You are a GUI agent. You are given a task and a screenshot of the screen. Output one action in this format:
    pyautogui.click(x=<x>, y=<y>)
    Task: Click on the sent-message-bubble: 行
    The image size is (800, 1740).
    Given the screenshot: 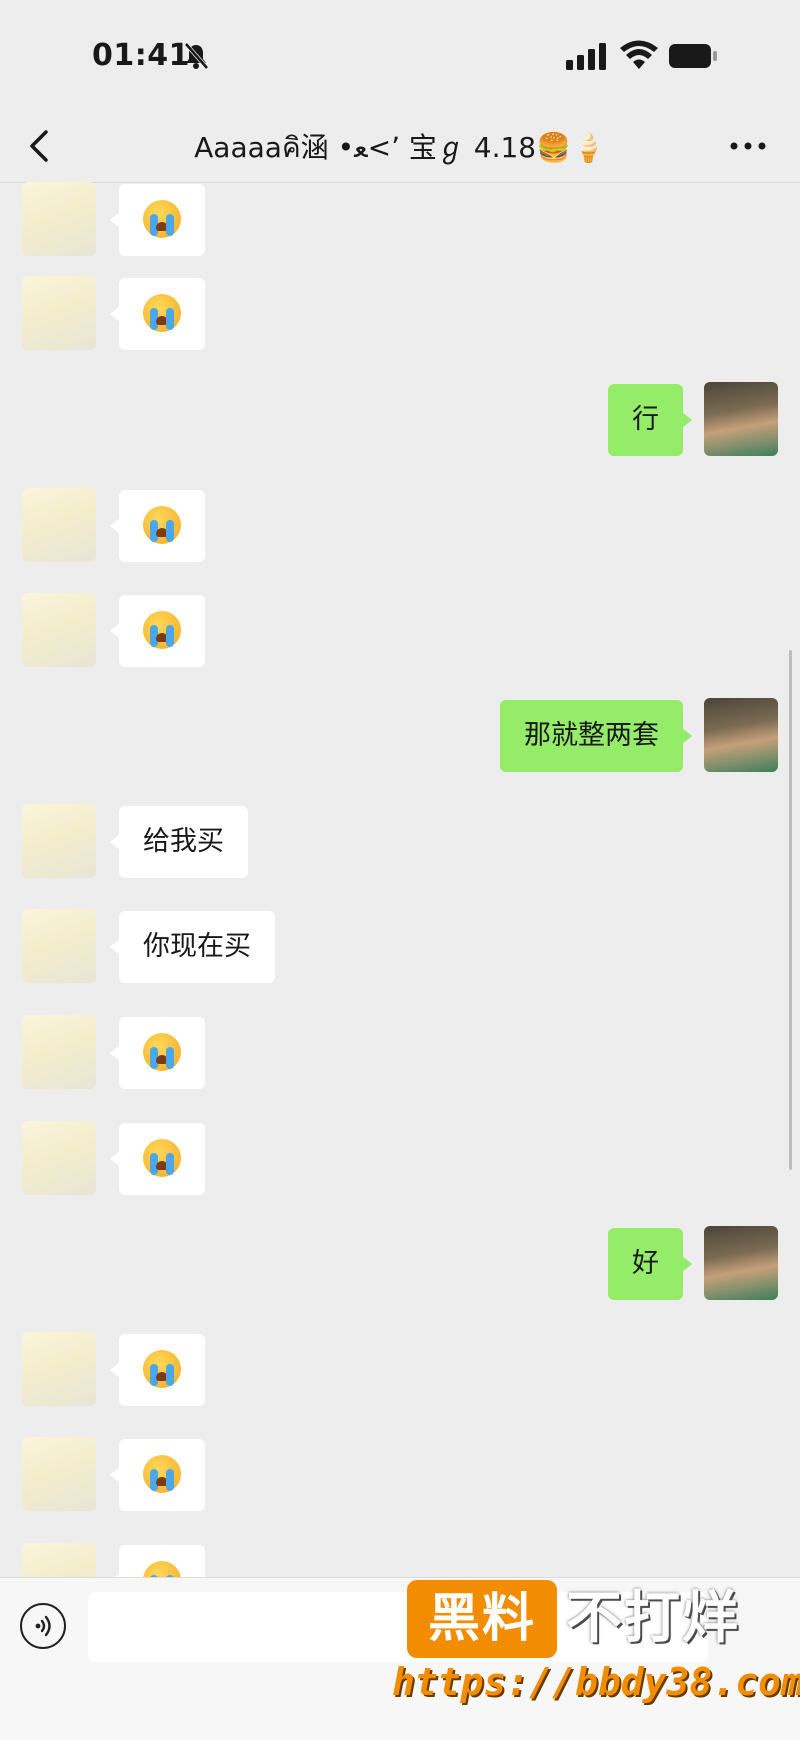 What is the action you would take?
    pyautogui.click(x=650, y=420)
    